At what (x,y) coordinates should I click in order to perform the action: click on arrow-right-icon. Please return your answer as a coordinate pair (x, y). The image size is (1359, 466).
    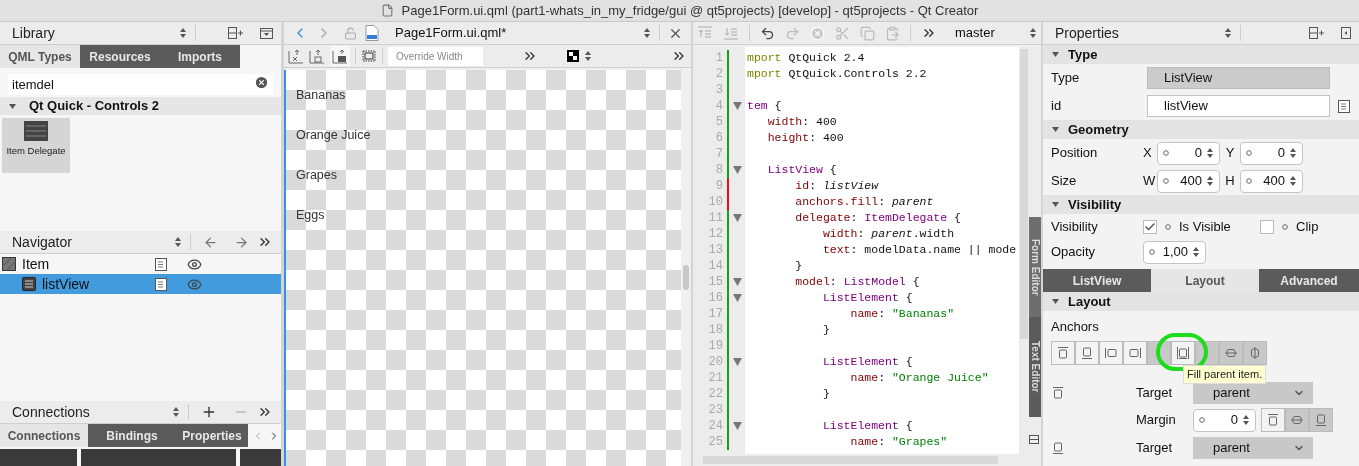
    Looking at the image, I should click on (241, 242).